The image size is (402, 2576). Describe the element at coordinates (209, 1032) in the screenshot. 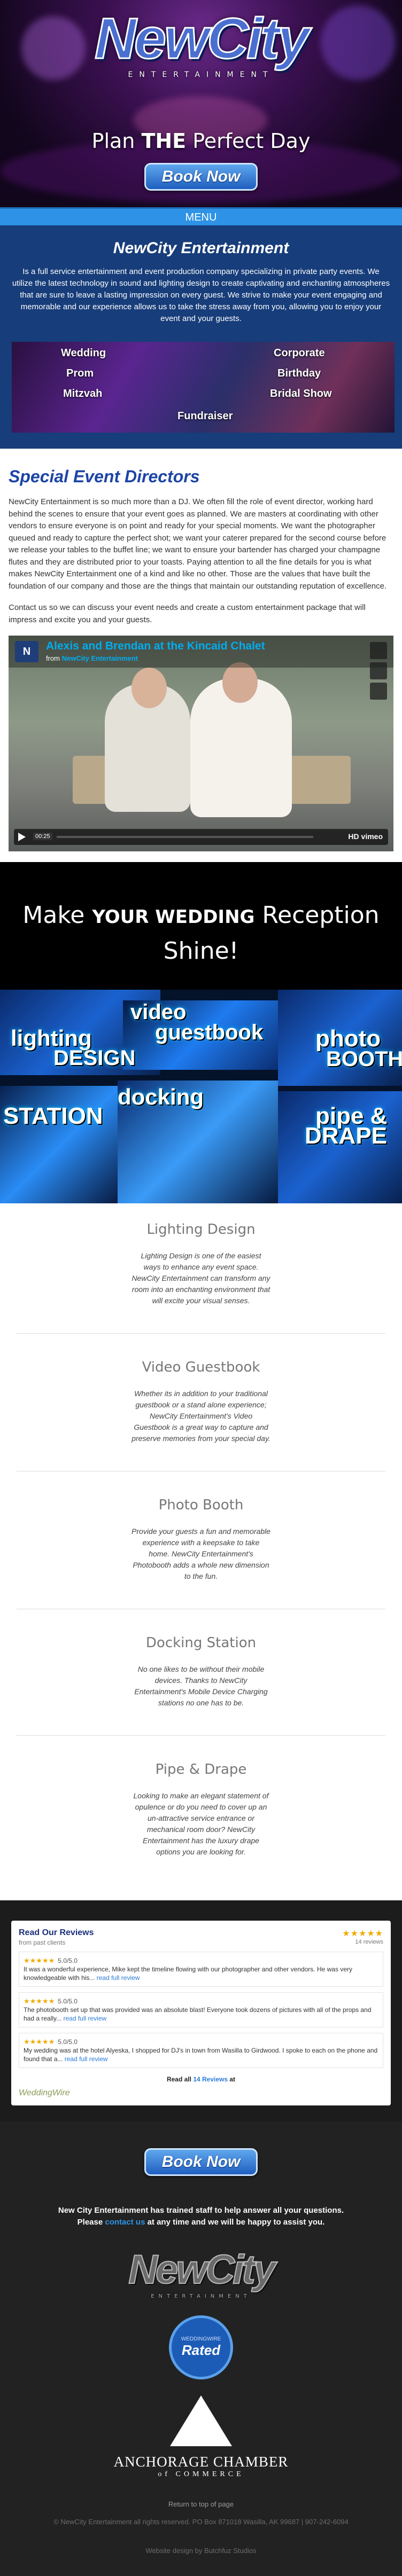

I see `collage-word: guestbook` at that location.